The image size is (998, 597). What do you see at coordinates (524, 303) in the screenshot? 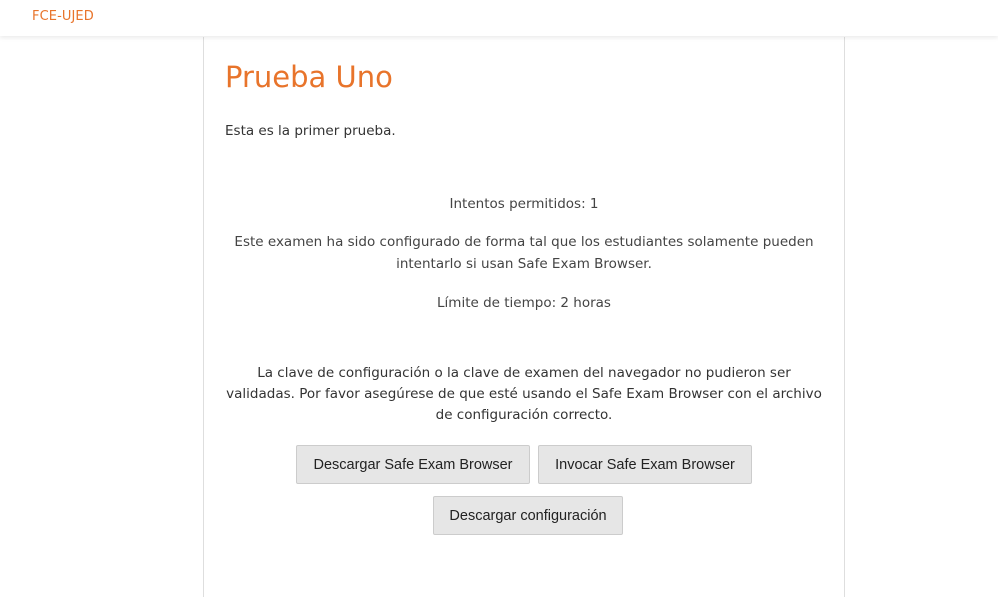
I see `time-limit: Límite de tiempo: 2 horas` at bounding box center [524, 303].